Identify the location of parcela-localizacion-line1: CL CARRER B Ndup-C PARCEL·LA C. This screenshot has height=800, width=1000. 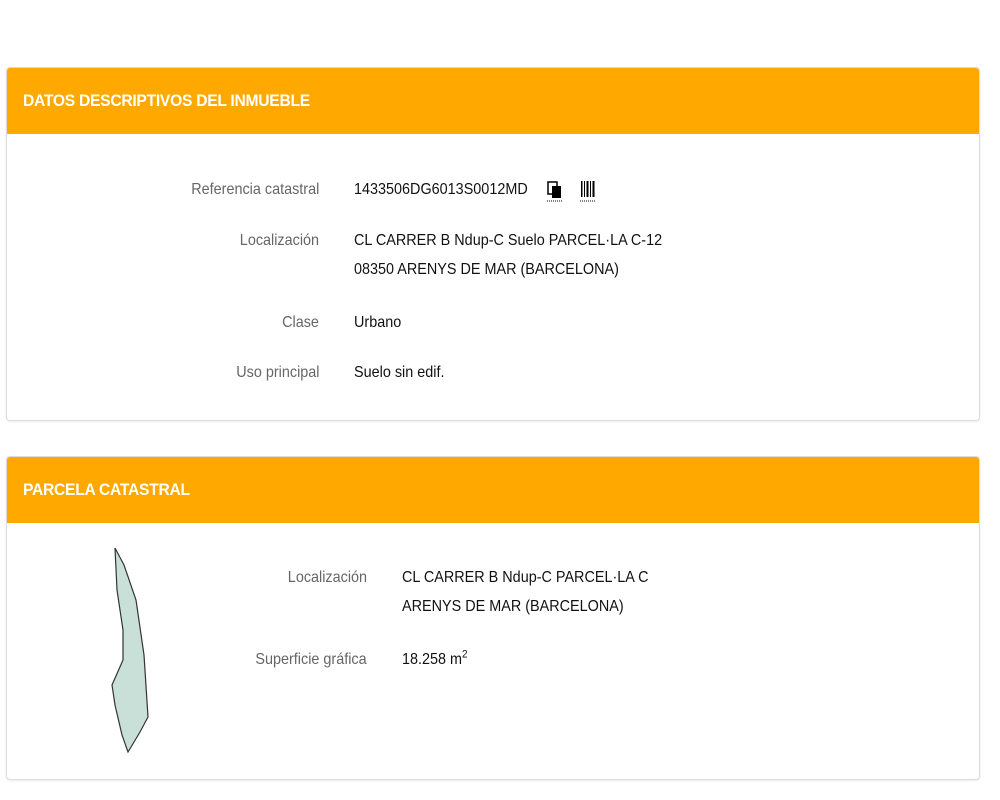
(525, 577).